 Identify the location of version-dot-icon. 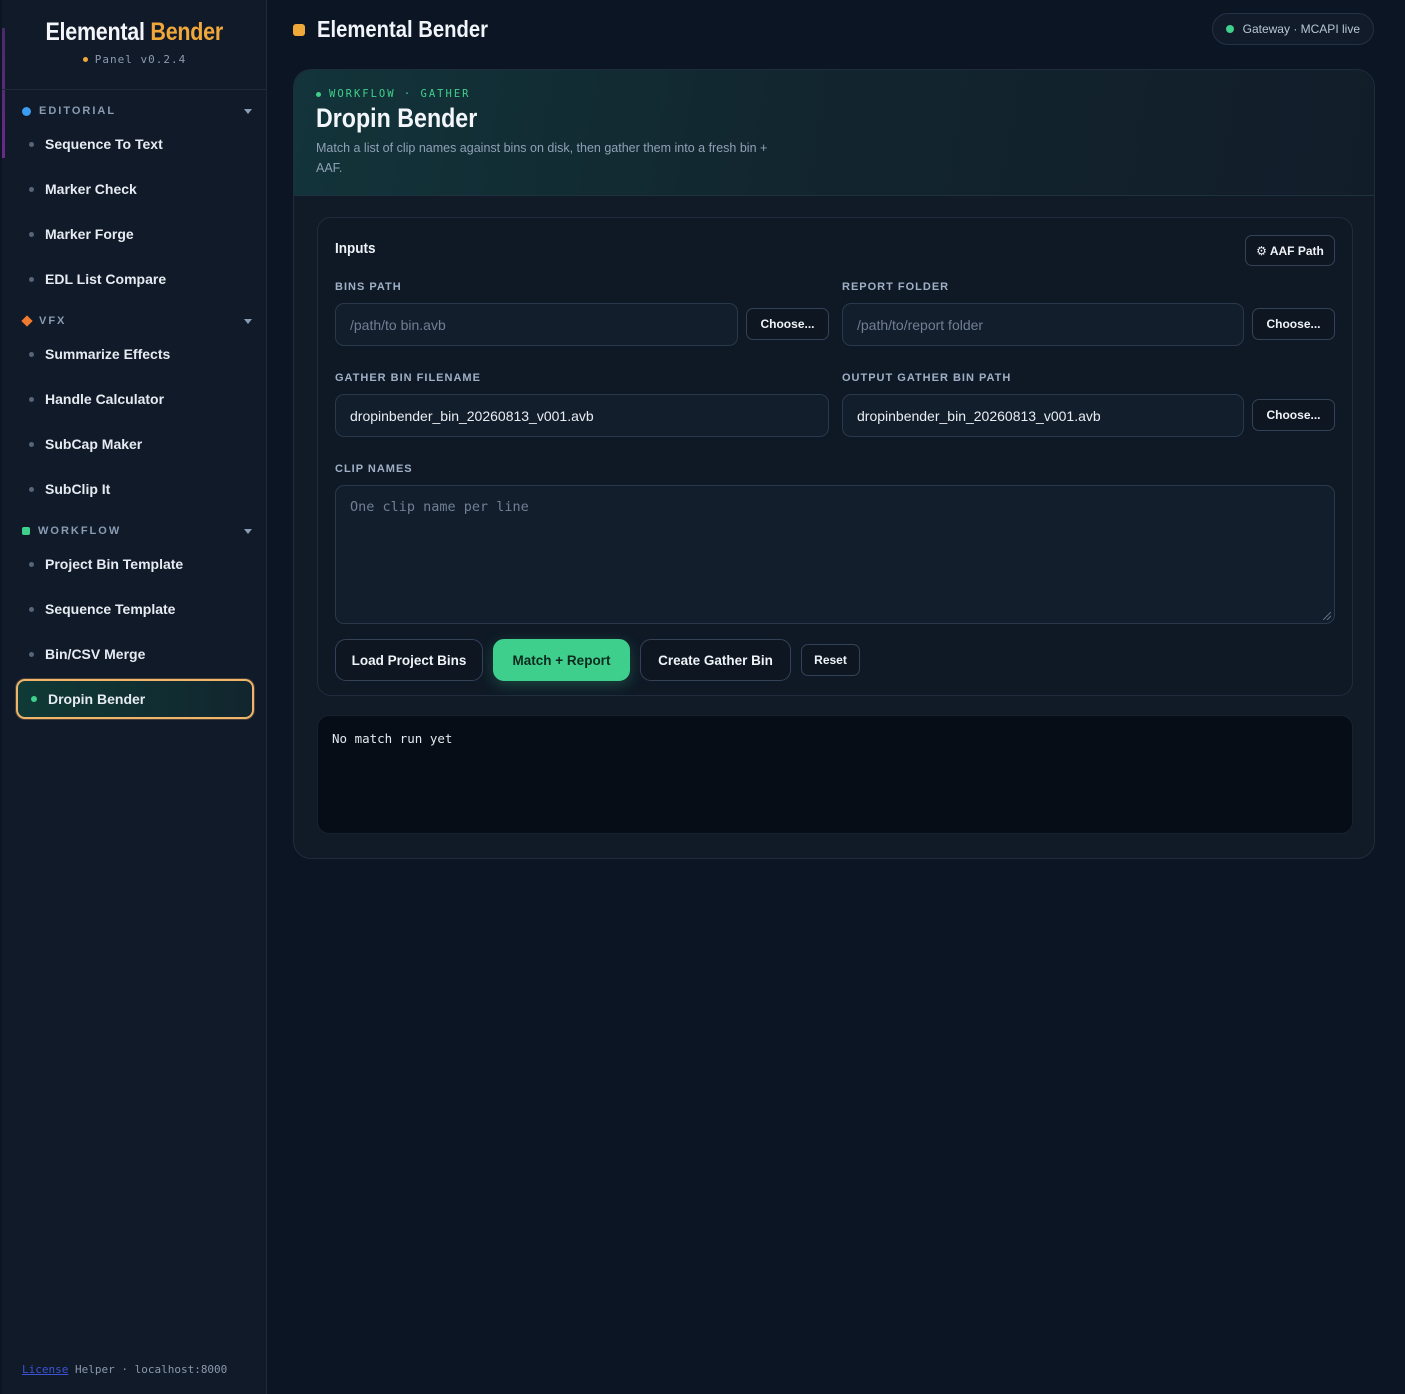
(85, 59).